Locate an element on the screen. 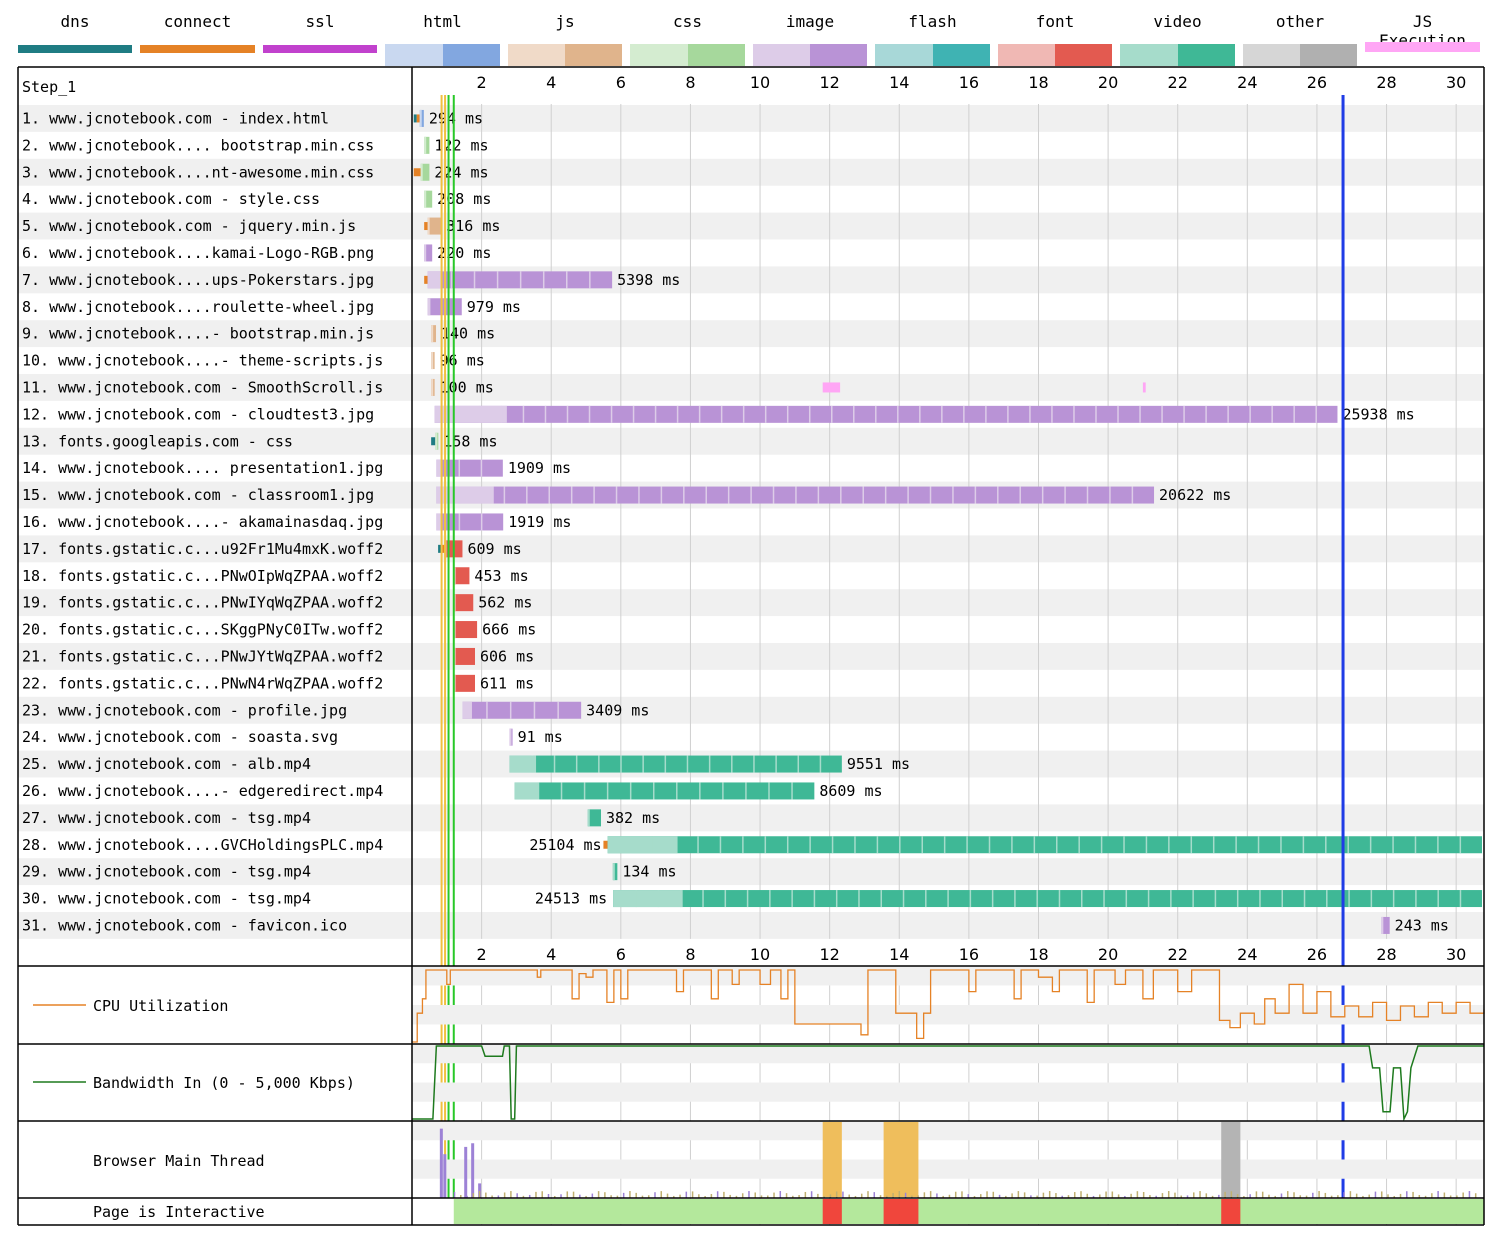 Image resolution: width=1496 pixels, height=1240 pixels. duration-label: 294 ms is located at coordinates (456, 118).